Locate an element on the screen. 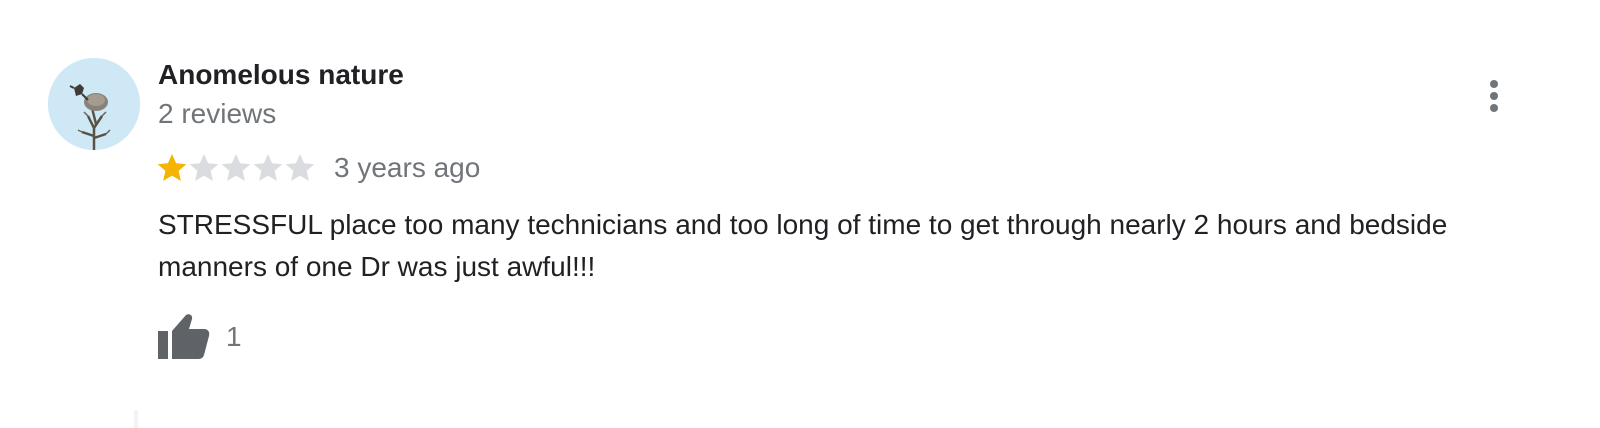  star-filled-icon is located at coordinates (172, 168).